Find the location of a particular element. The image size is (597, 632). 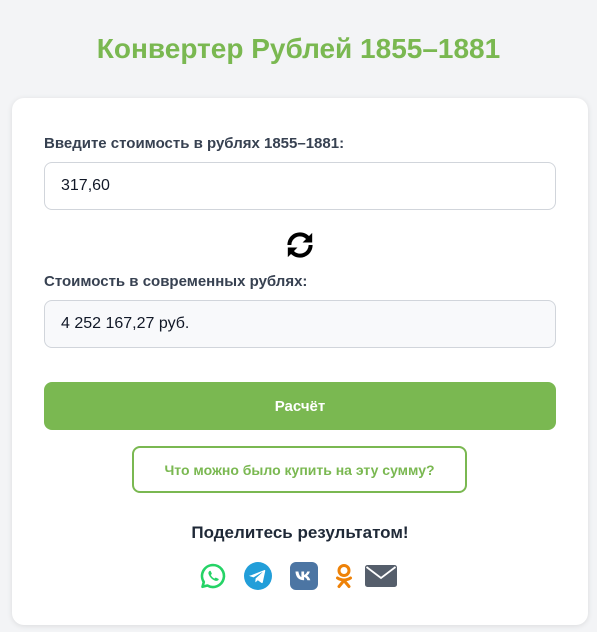

vk-icon is located at coordinates (304, 576).